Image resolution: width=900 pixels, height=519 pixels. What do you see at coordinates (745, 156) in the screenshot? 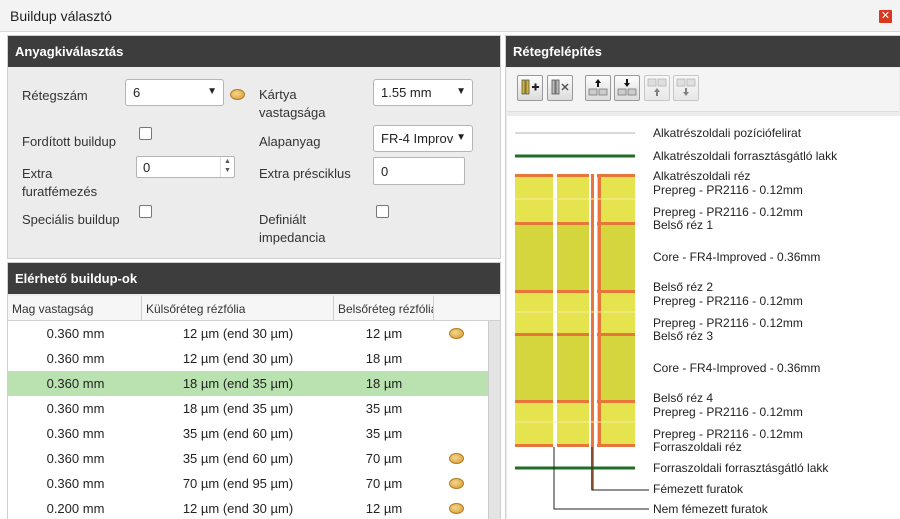
I see `layer-label-mask-top: Alkatrészoldali forrasztásgátló lakk` at bounding box center [745, 156].